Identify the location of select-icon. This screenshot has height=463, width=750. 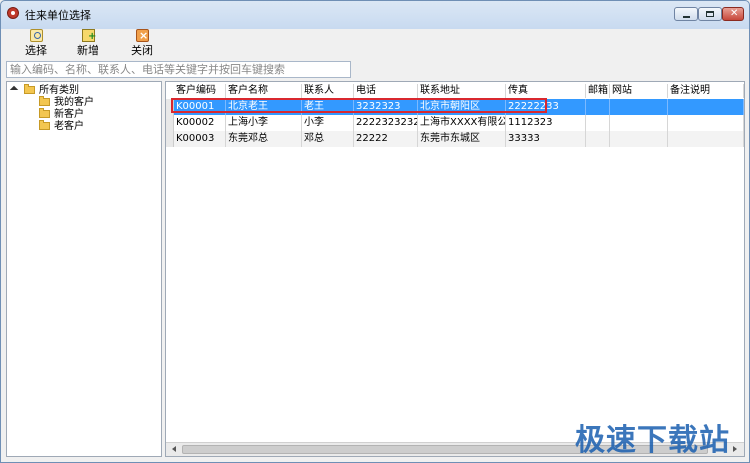
(36, 35).